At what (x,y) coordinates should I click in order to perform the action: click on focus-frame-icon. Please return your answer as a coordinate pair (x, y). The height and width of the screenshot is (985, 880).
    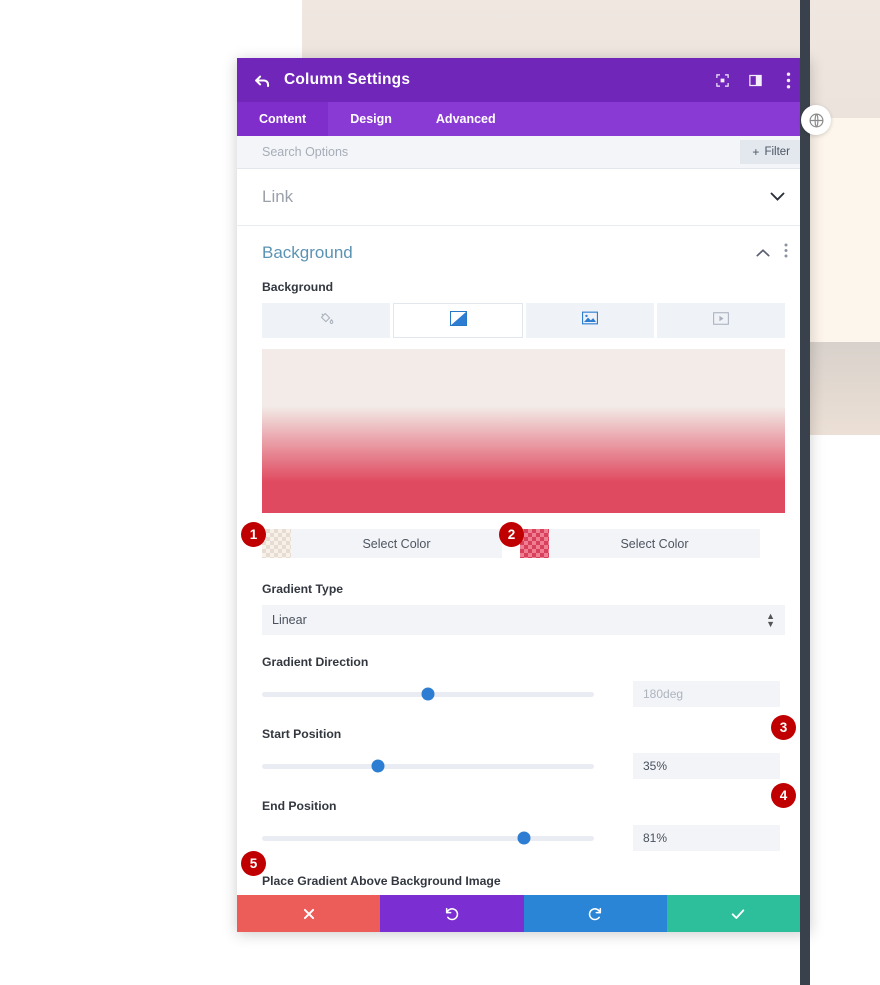
    Looking at the image, I should click on (722, 80).